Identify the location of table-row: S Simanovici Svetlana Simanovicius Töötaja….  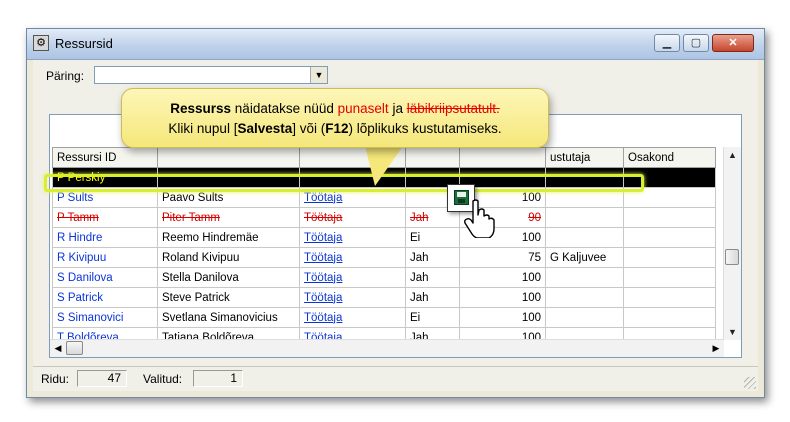
(384, 317).